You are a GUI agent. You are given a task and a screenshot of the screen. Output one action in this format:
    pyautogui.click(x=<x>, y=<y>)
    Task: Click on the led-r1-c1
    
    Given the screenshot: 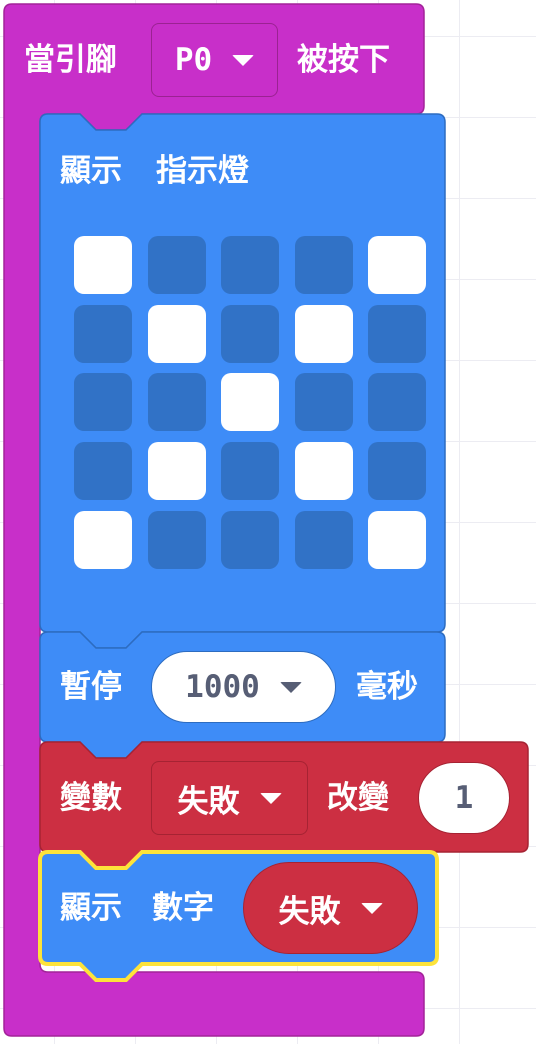 What is the action you would take?
    pyautogui.click(x=103, y=265)
    